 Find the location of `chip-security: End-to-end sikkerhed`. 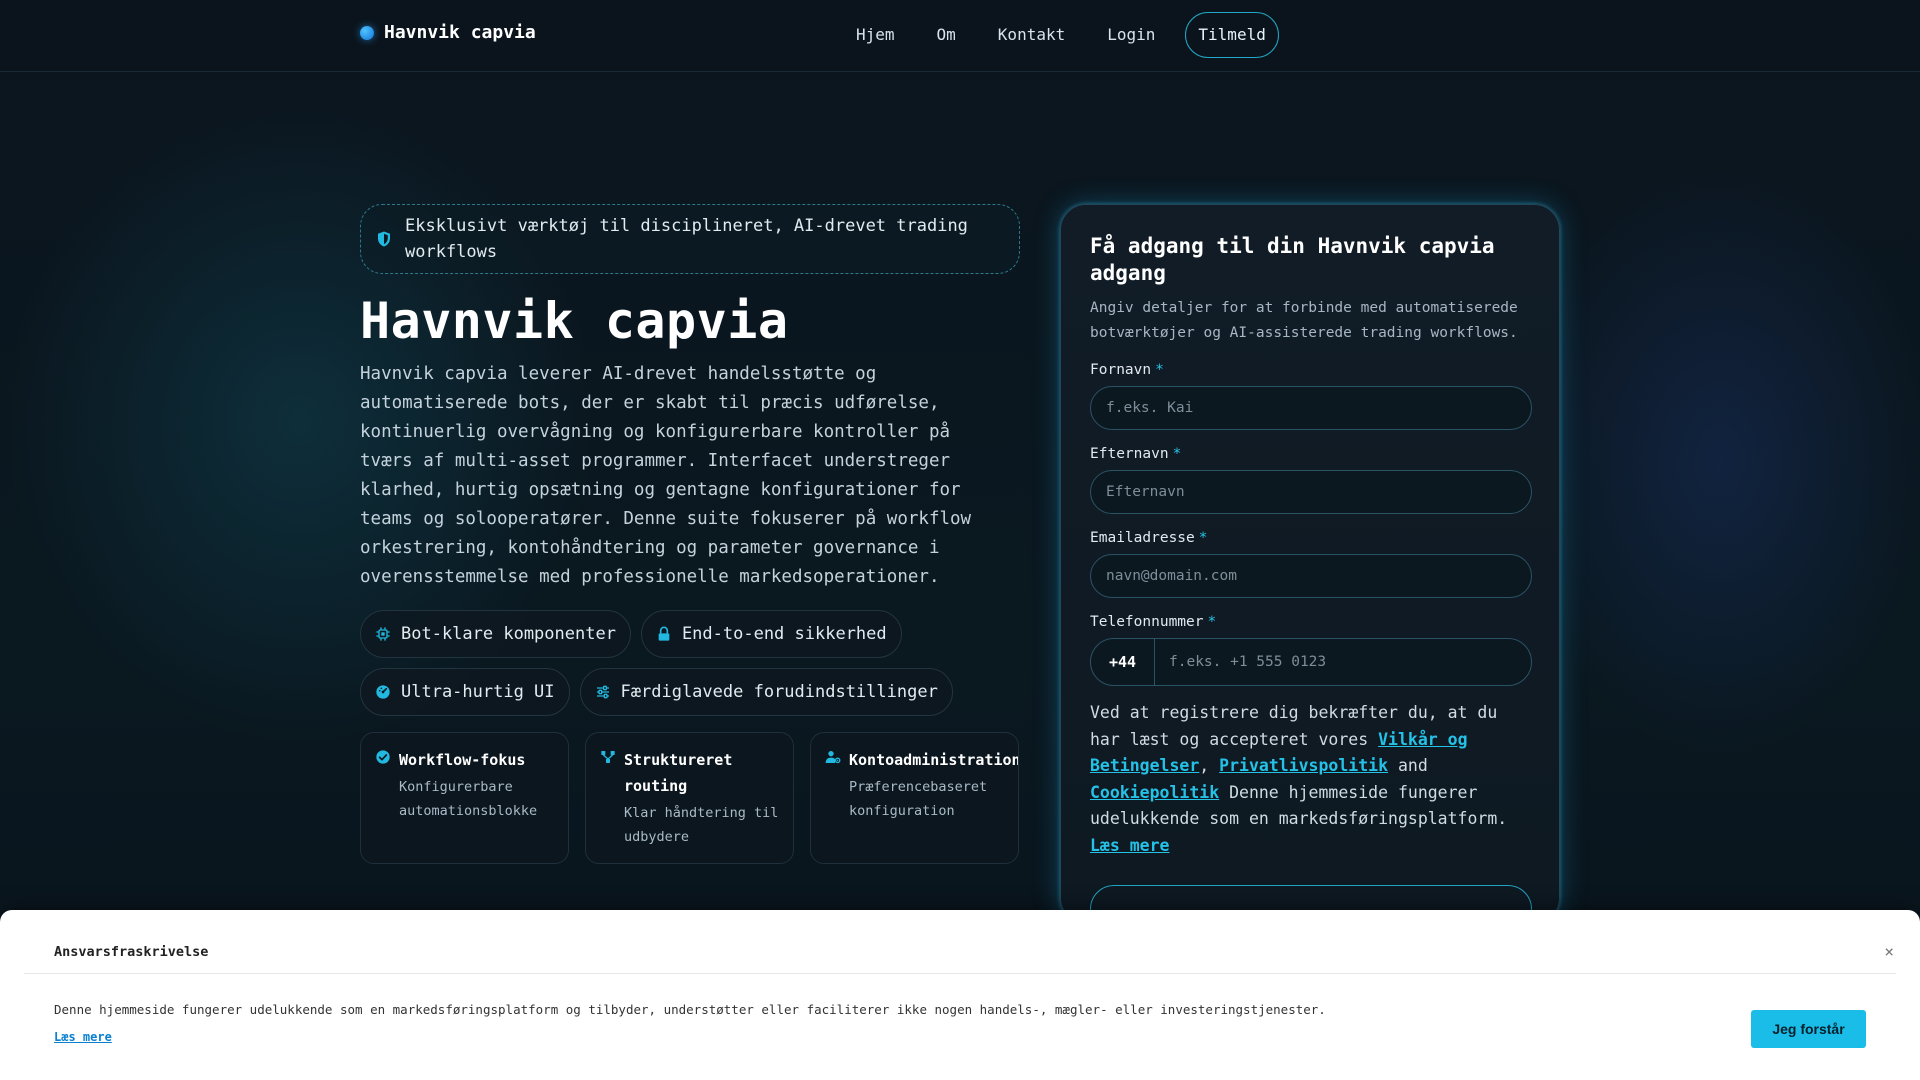

chip-security: End-to-end sikkerhed is located at coordinates (771, 634).